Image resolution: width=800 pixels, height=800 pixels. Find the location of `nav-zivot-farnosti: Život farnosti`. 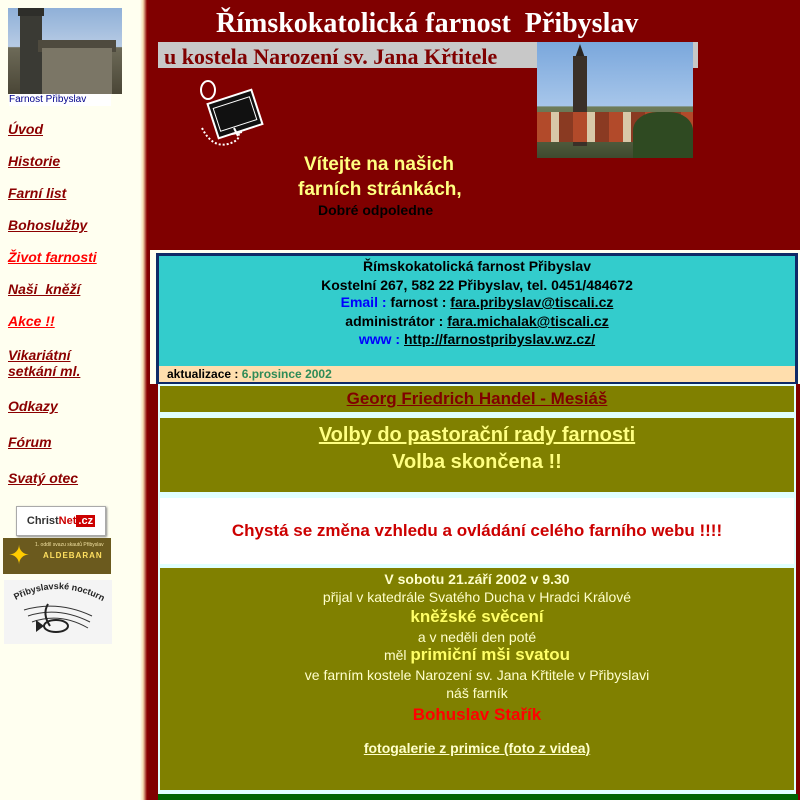

nav-zivot-farnosti: Život farnosti is located at coordinates (52, 257).